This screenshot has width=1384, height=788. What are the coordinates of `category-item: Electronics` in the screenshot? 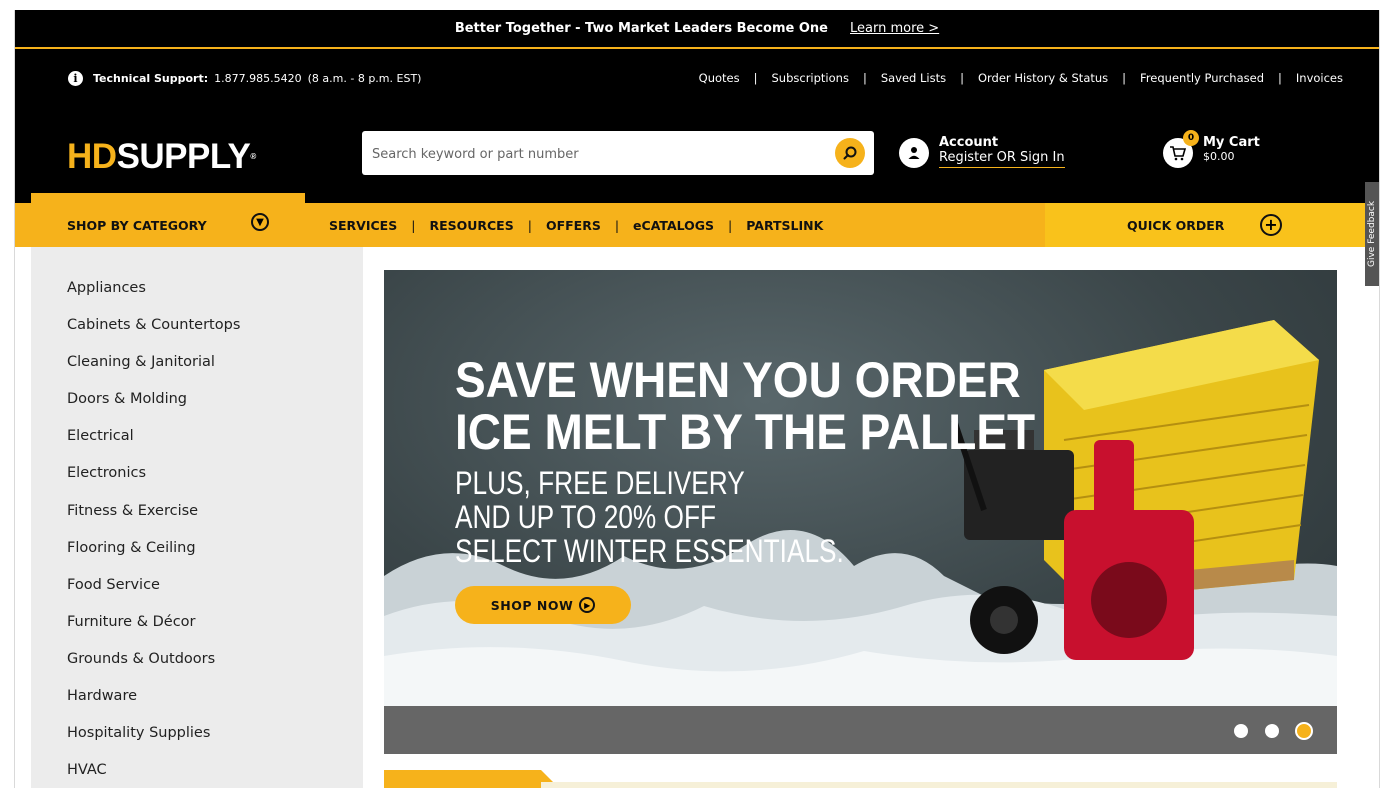 It's located at (215, 479).